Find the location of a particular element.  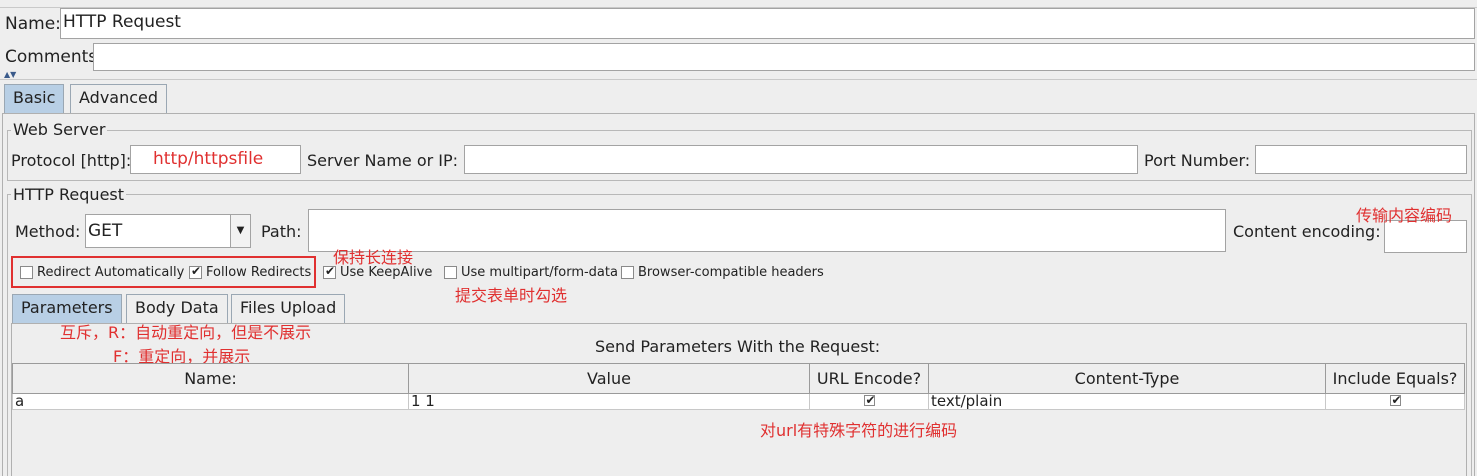

tab-advanced: Advanced is located at coordinates (119, 99).